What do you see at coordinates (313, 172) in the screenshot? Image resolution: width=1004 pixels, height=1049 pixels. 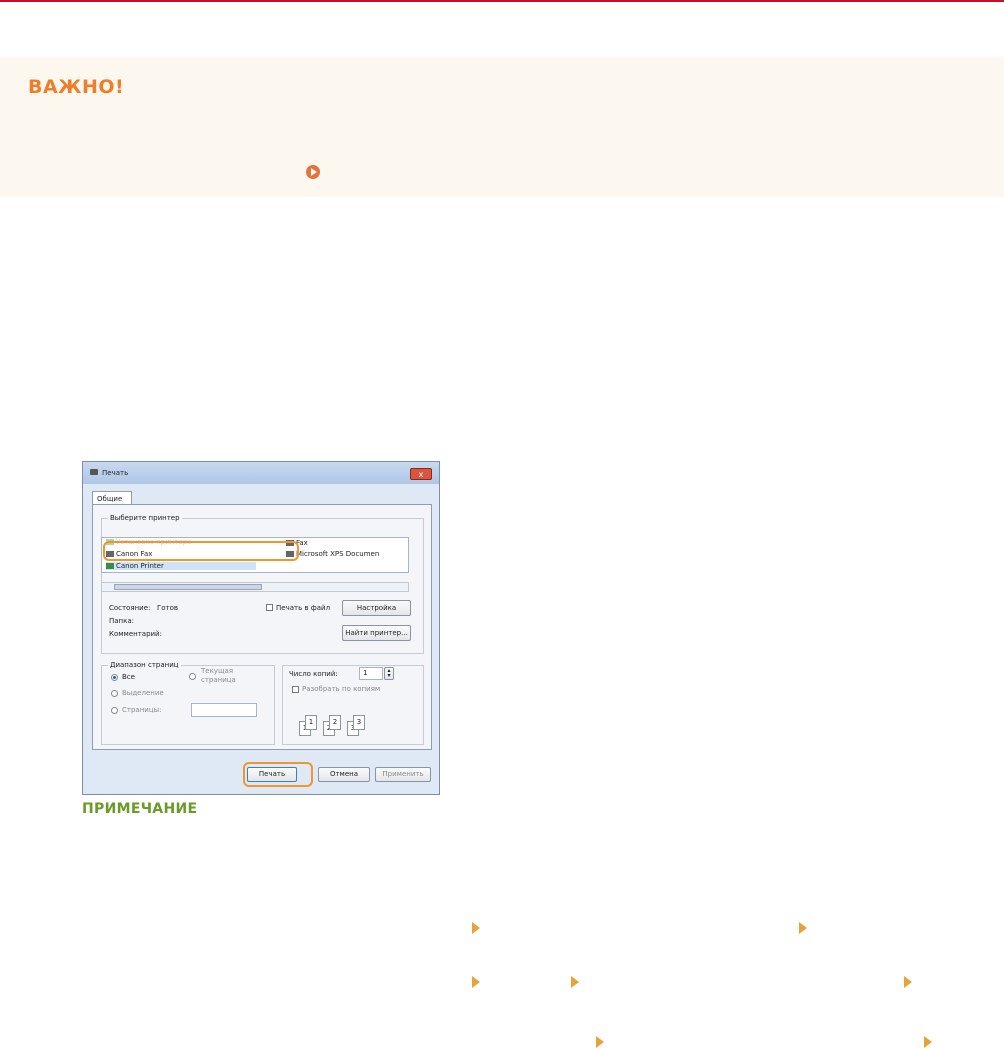 I see `link-arrow-icon` at bounding box center [313, 172].